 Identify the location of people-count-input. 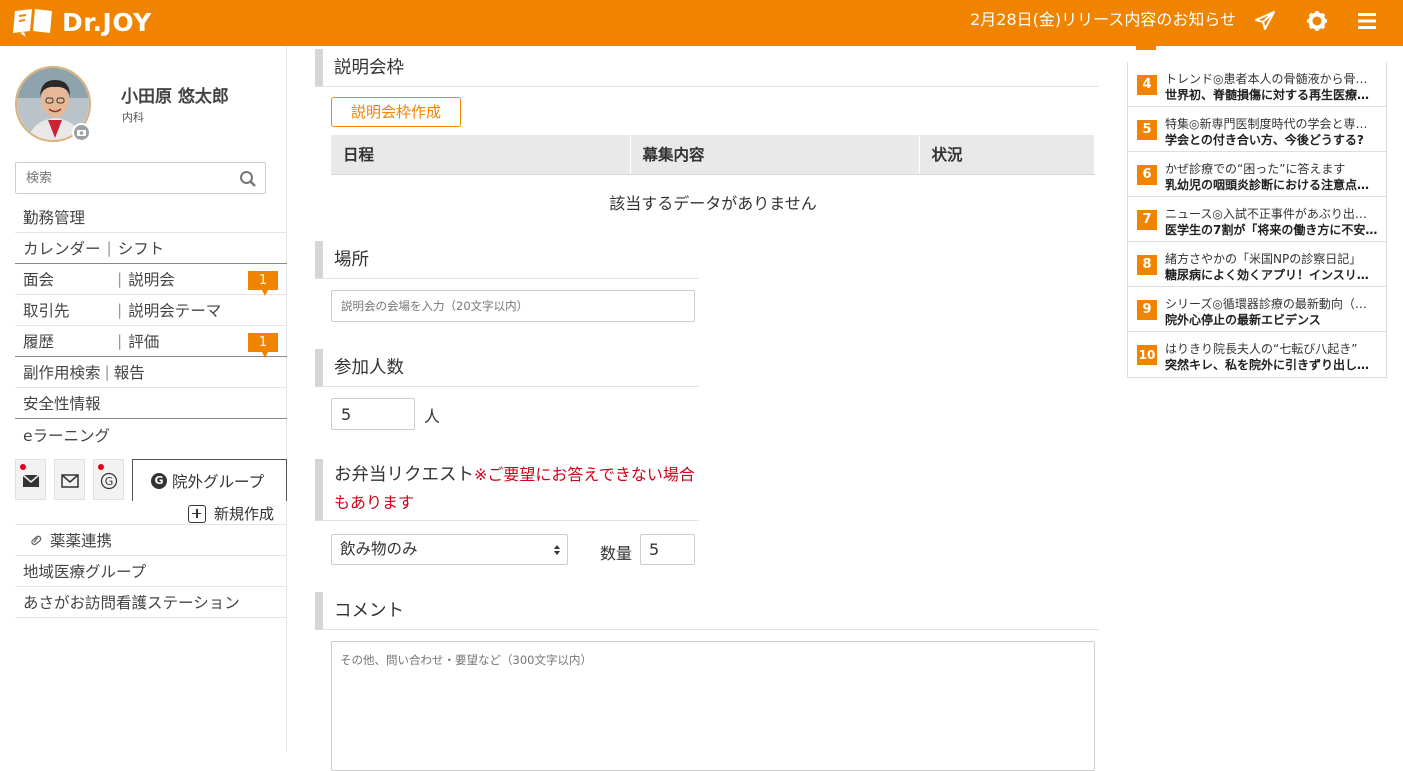
(373, 414).